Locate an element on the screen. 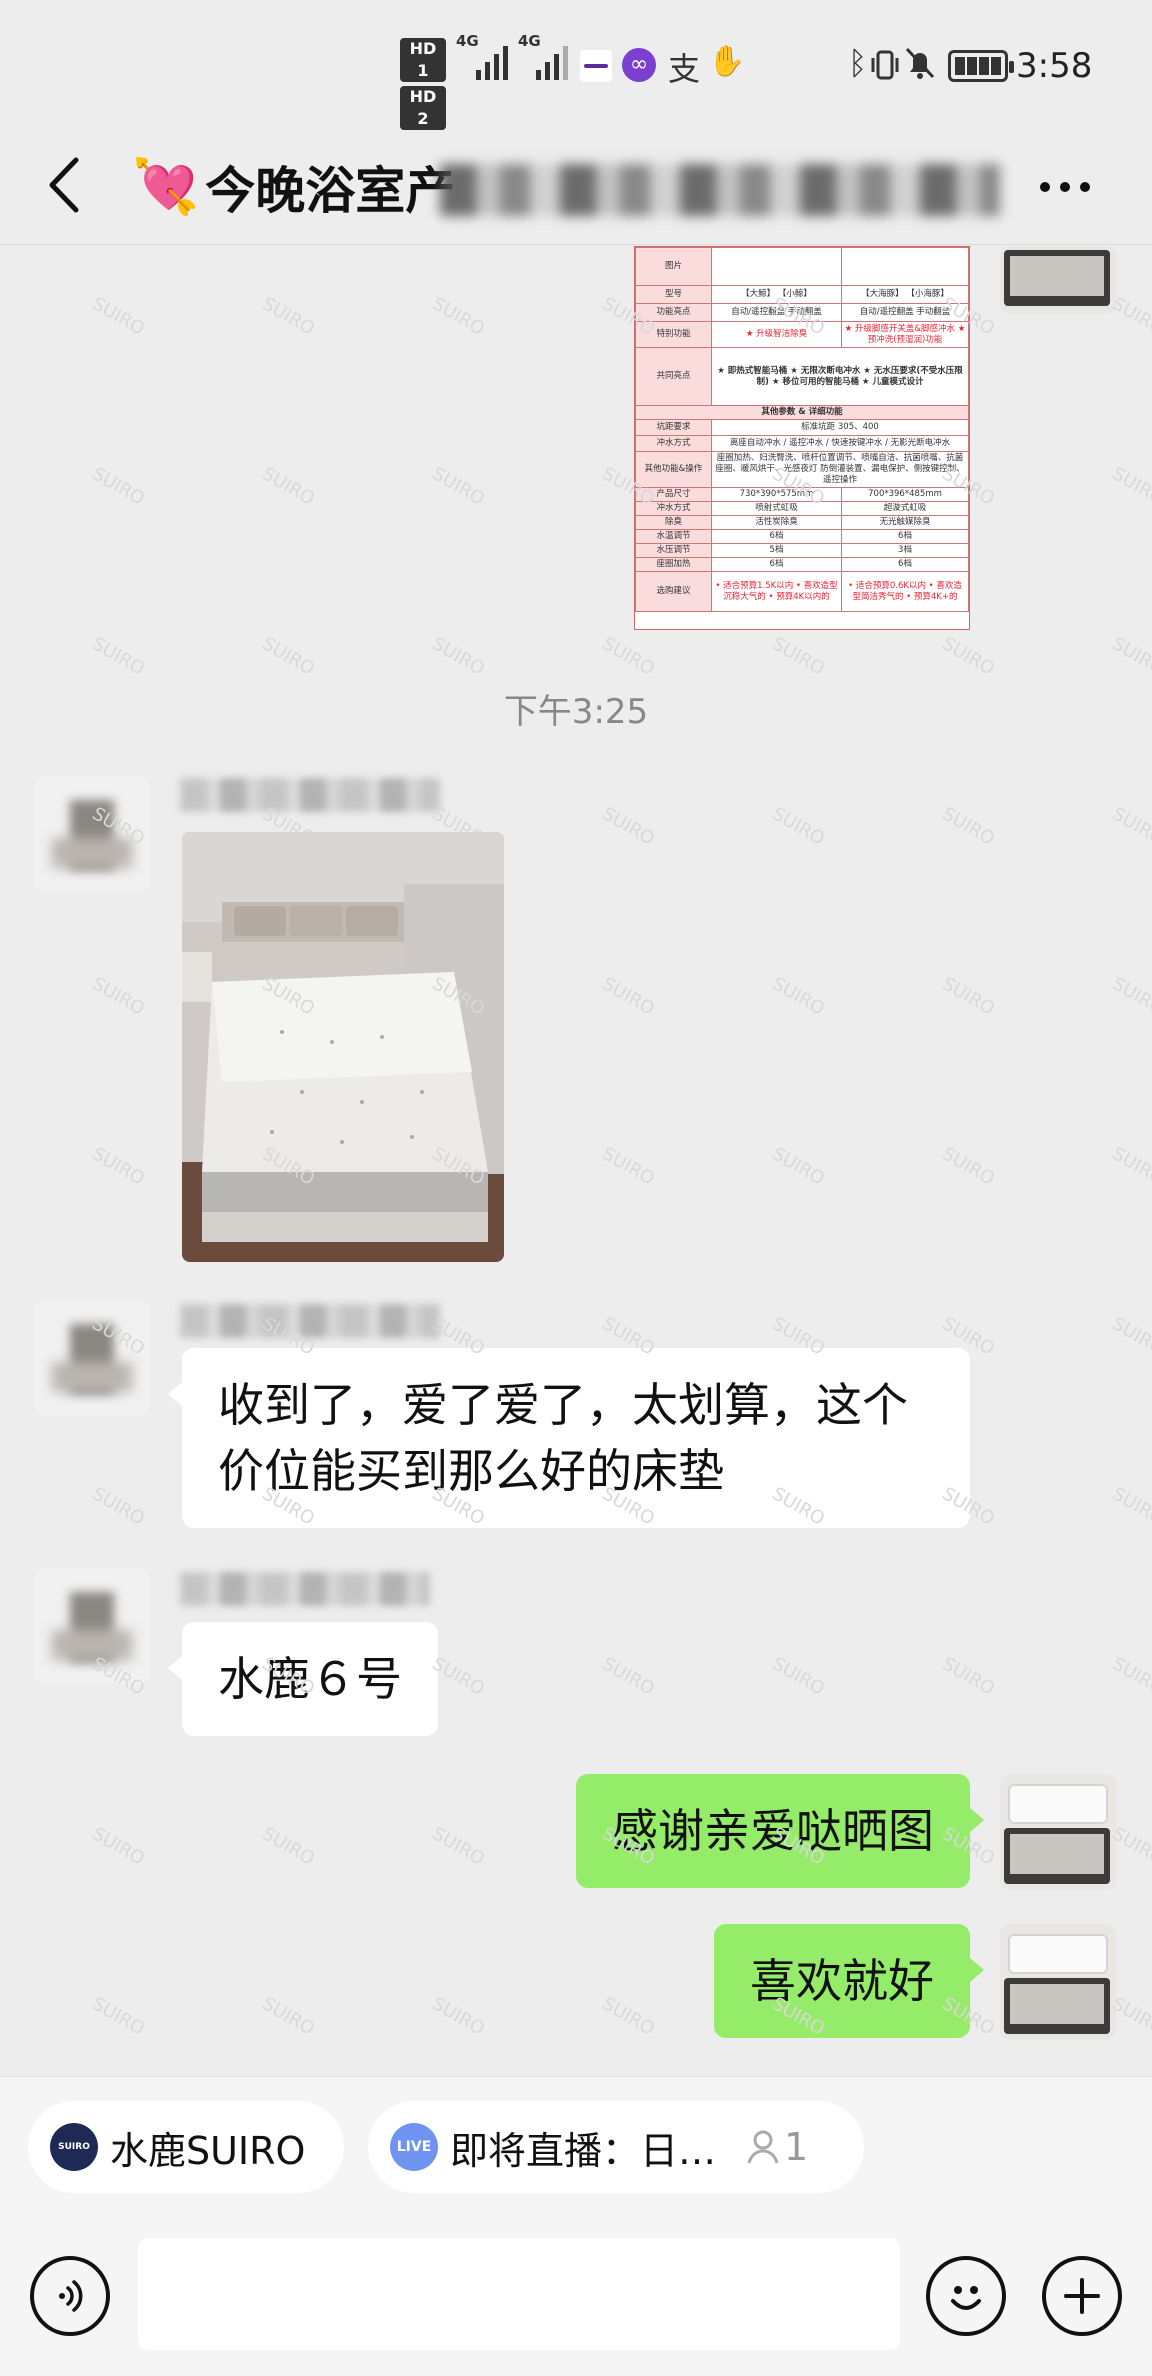  bluetooth-icon: ᛒ is located at coordinates (858, 63).